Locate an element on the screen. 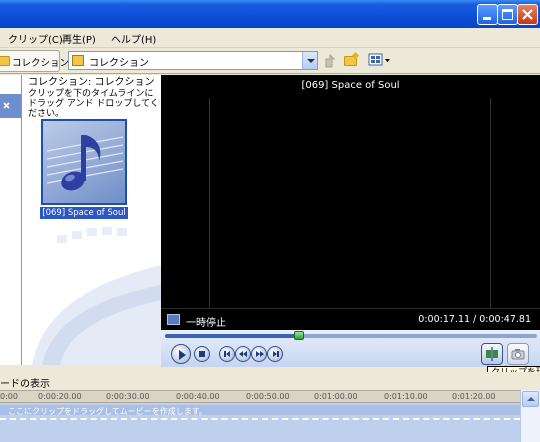 Image resolution: width=540 pixels, height=442 pixels. stop-icon is located at coordinates (202, 354).